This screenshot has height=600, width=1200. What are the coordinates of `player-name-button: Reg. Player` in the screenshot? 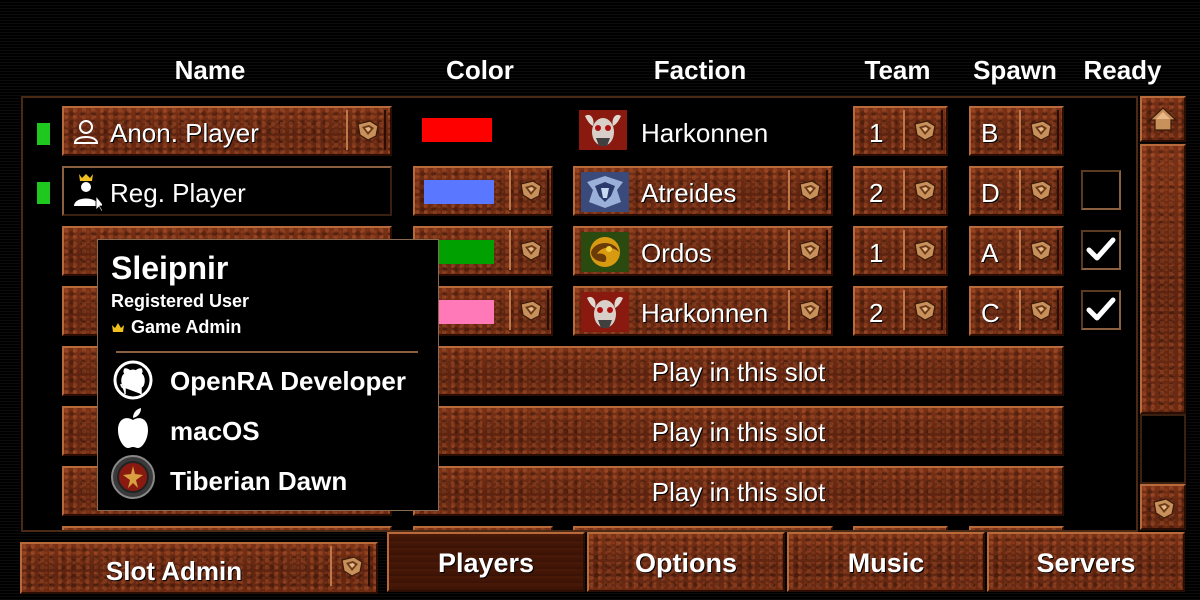 It's located at (227, 191).